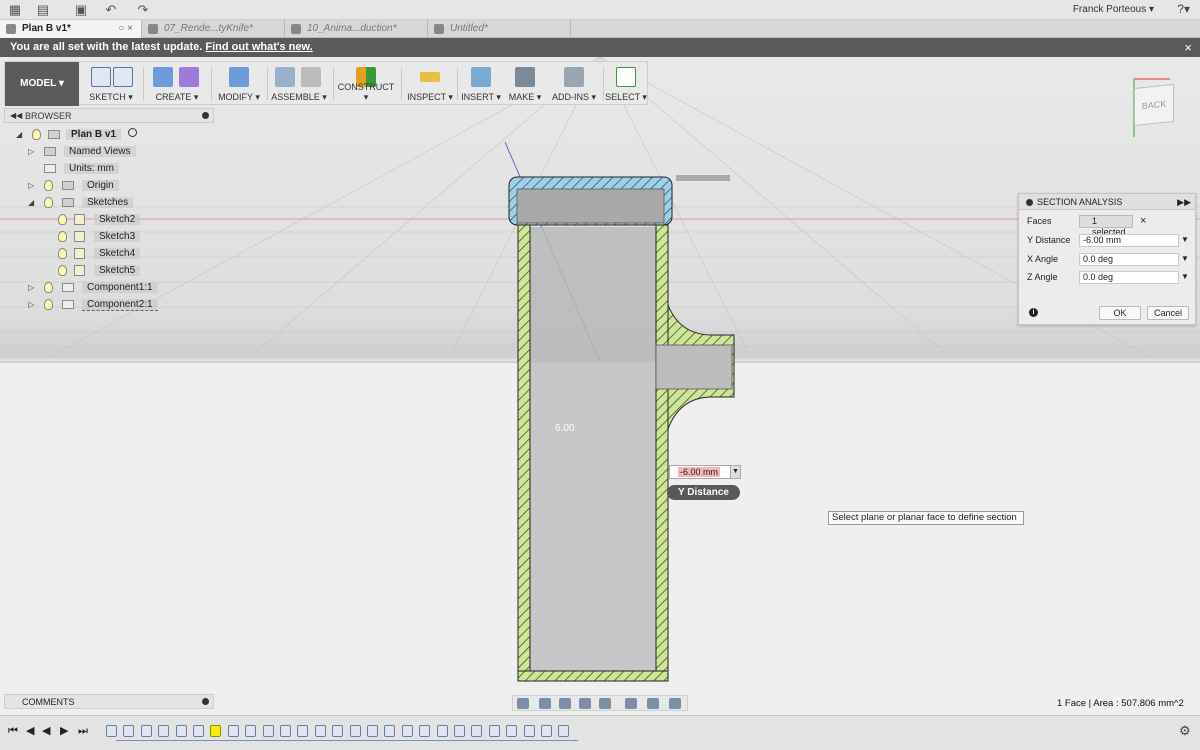 This screenshot has width=1200, height=750. I want to click on info-icon: i, so click(1033, 312).